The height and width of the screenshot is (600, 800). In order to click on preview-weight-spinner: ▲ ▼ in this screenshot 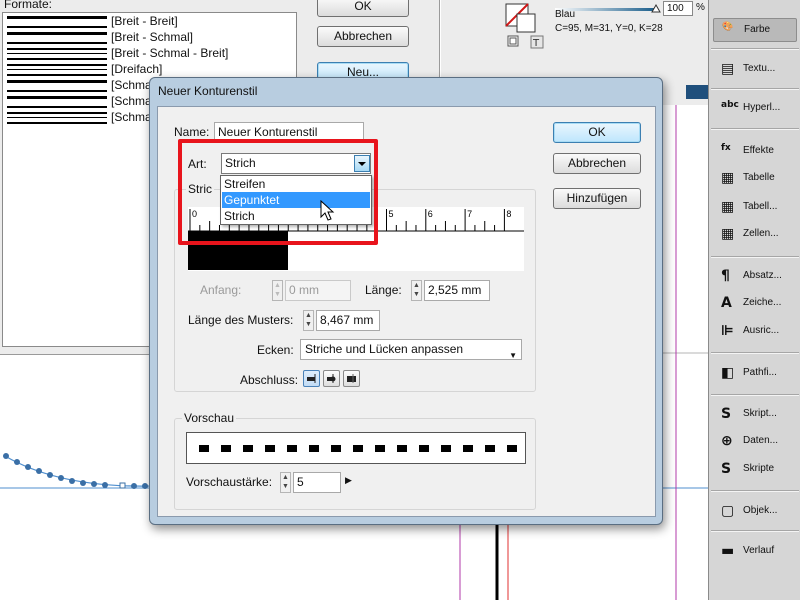, I will do `click(285, 482)`.